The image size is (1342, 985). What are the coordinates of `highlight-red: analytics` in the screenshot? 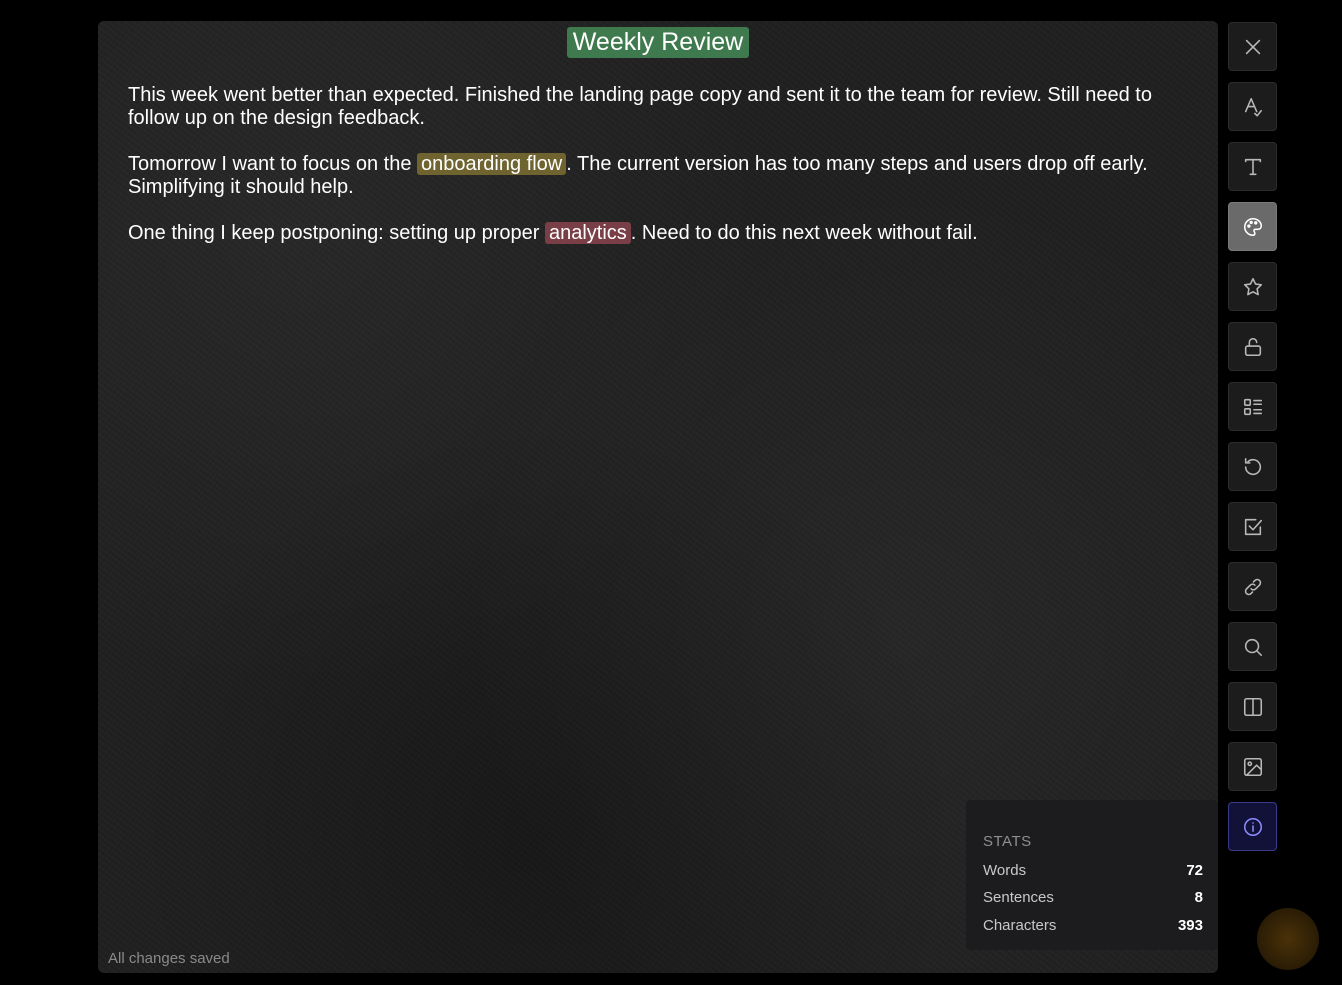 It's located at (587, 233).